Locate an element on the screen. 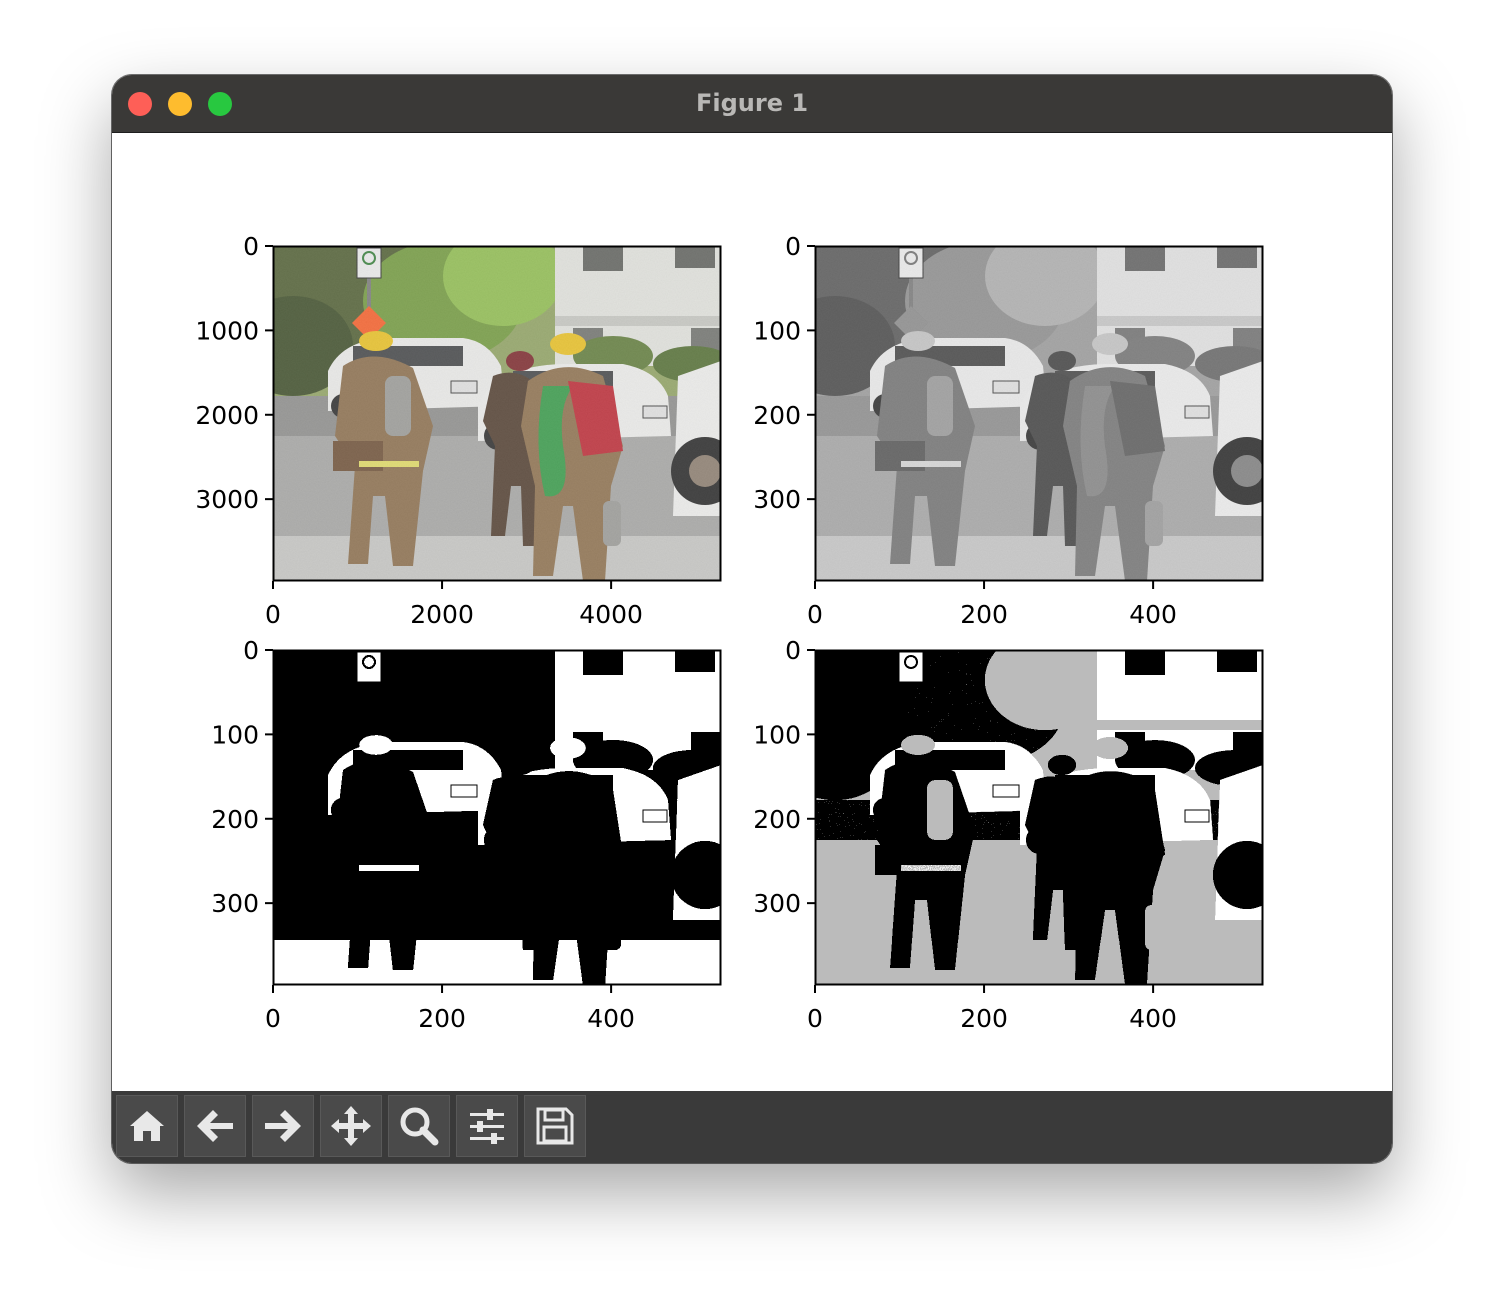 The height and width of the screenshot is (1312, 1504). move-icon is located at coordinates (351, 1126).